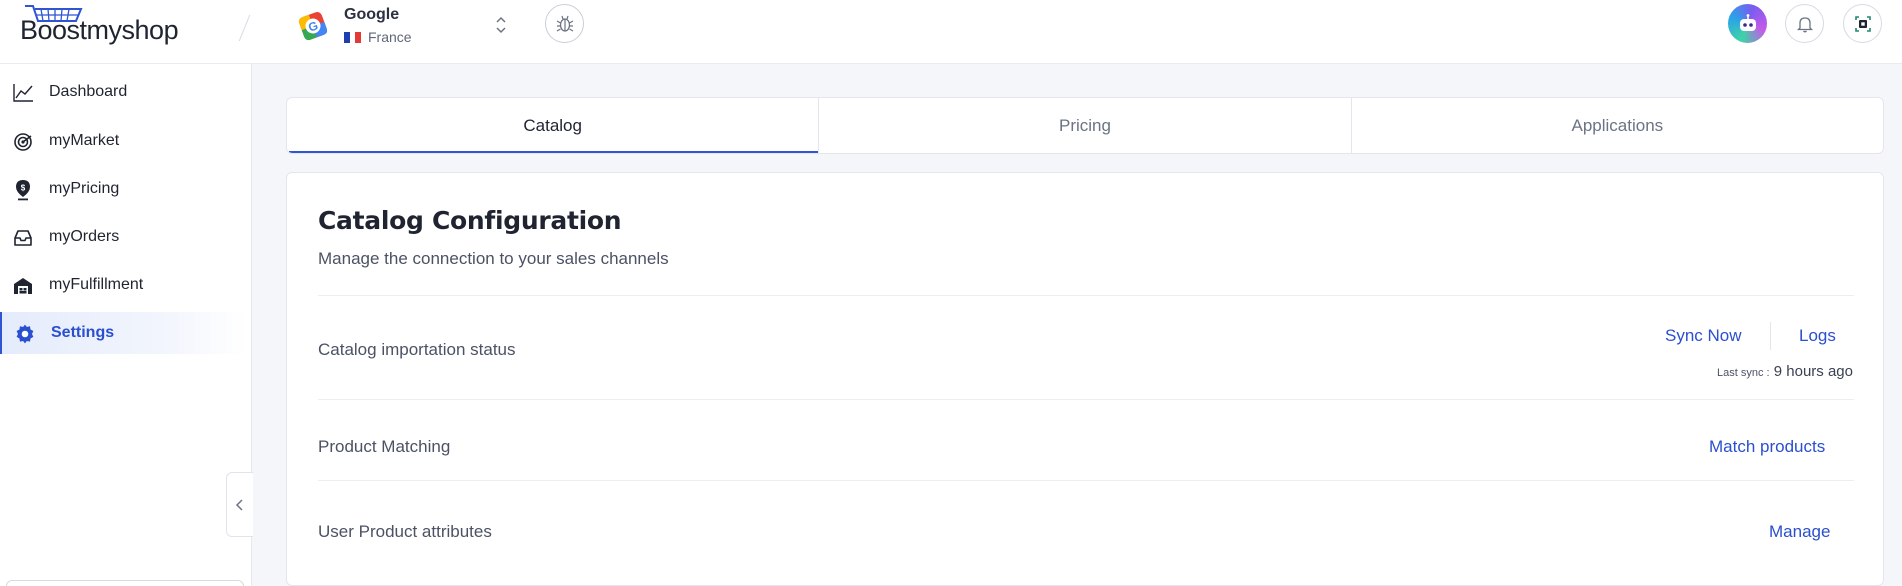 The width and height of the screenshot is (1902, 586). I want to click on tab-applications: Applications, so click(1617, 125).